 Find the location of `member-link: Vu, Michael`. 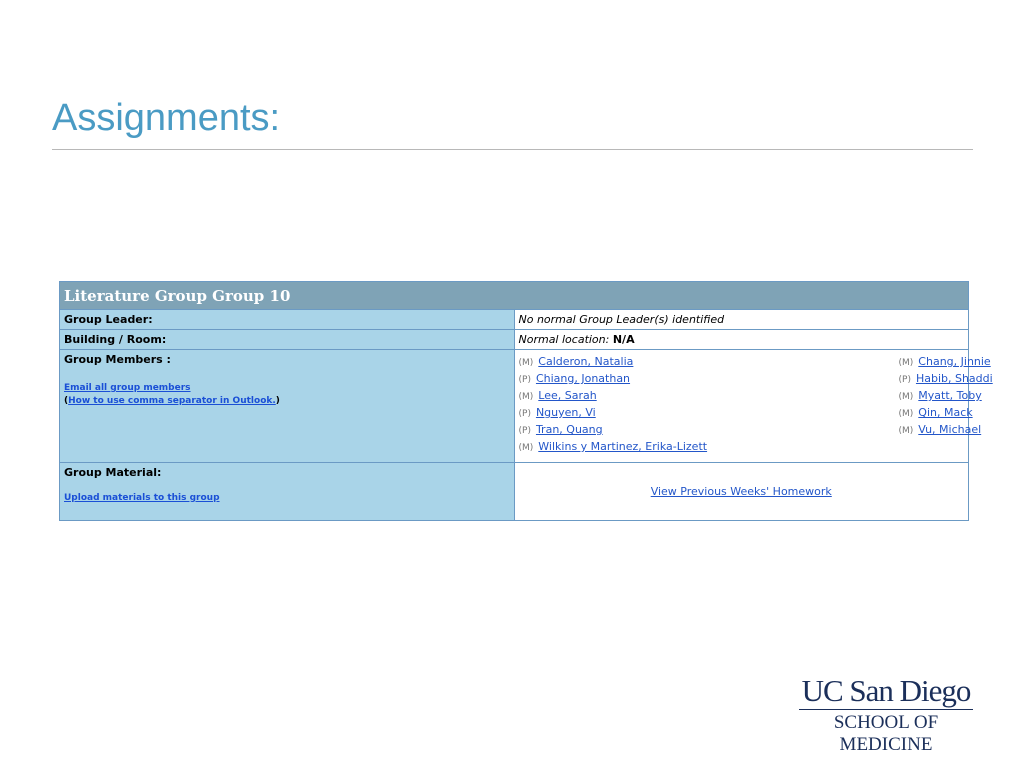

member-link: Vu, Michael is located at coordinates (949, 429).